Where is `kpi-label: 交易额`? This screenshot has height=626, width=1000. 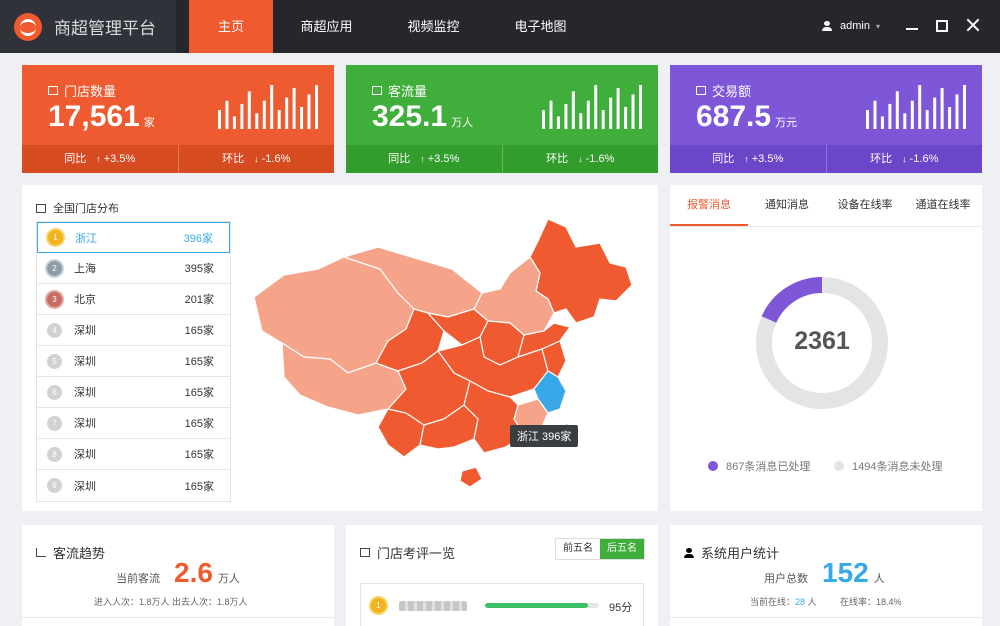
kpi-label: 交易额 is located at coordinates (723, 90).